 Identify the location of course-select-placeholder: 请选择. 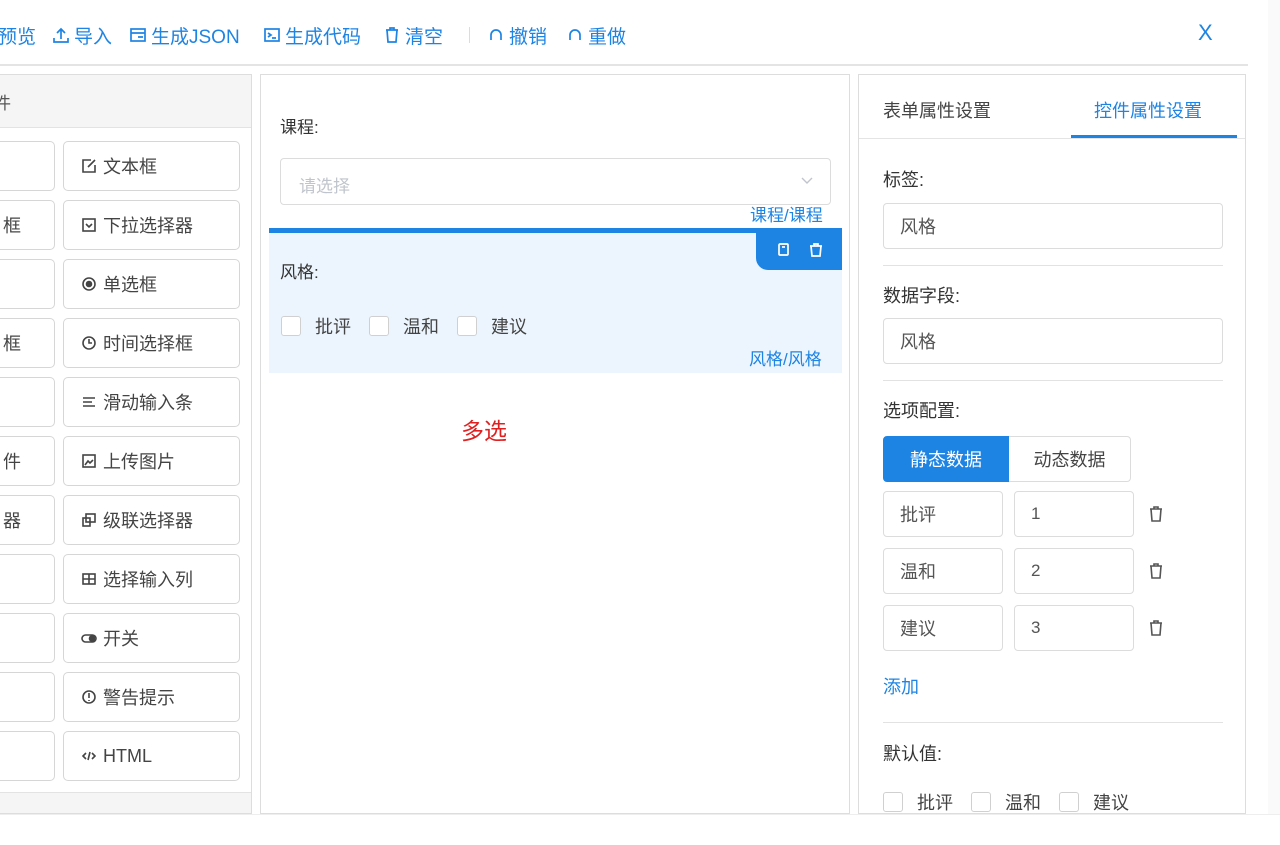
(324, 186).